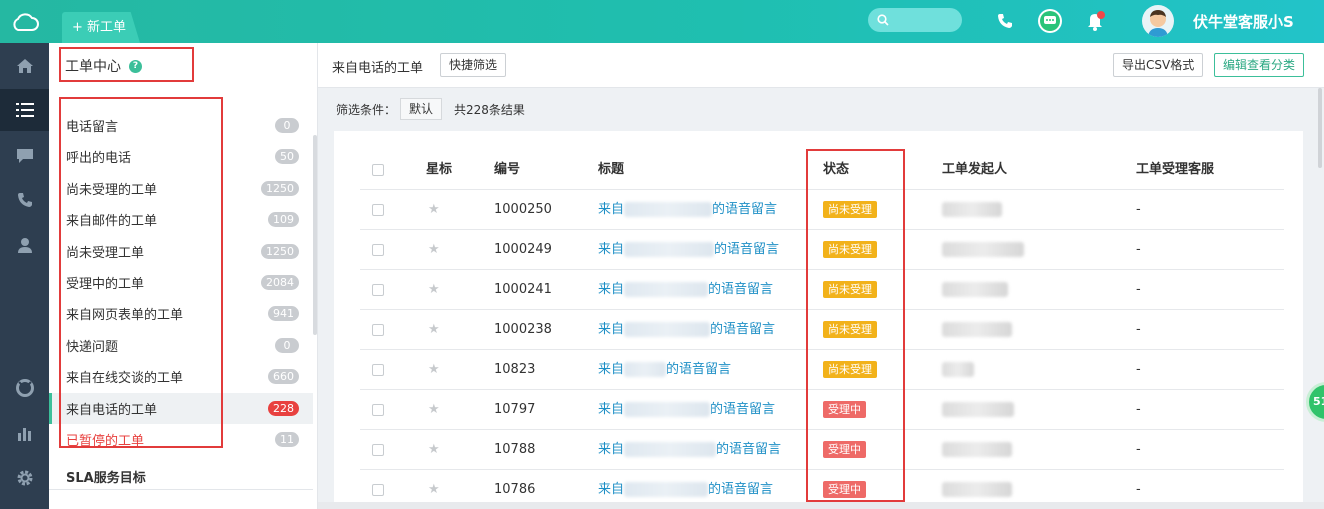 The width and height of the screenshot is (1324, 509). What do you see at coordinates (112, 222) in the screenshot?
I see `sidebar-item-label: 来自邮件的工单` at bounding box center [112, 222].